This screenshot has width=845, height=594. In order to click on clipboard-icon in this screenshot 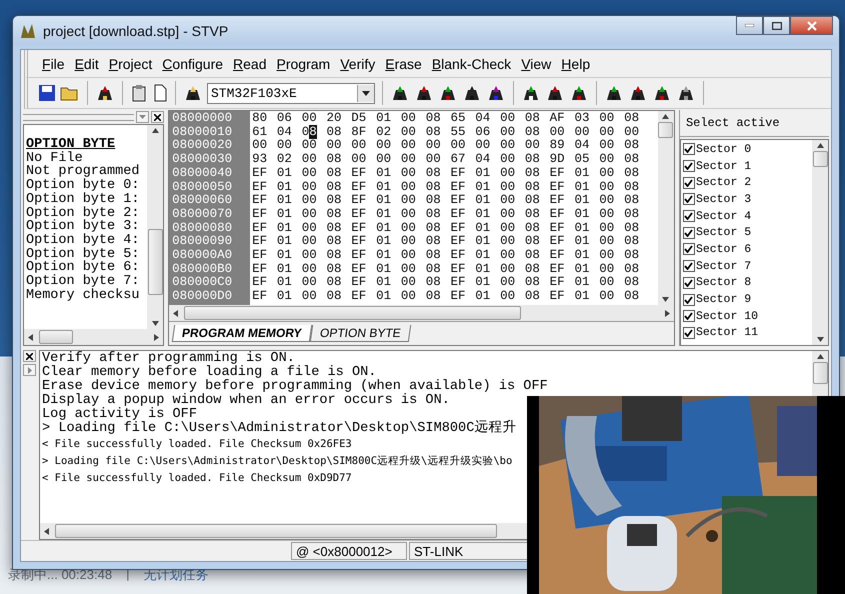, I will do `click(139, 93)`.